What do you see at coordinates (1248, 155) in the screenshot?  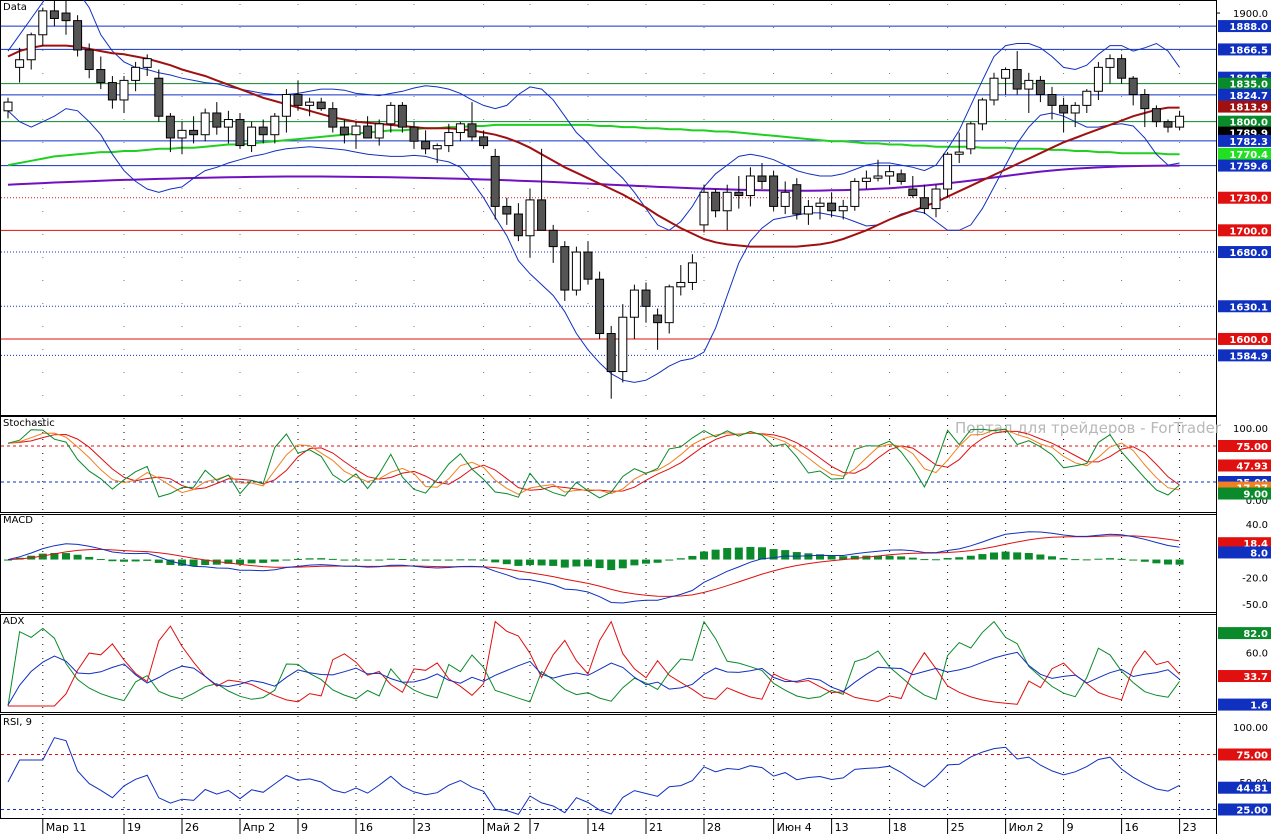 I see `price-tag-10: 1770.4` at bounding box center [1248, 155].